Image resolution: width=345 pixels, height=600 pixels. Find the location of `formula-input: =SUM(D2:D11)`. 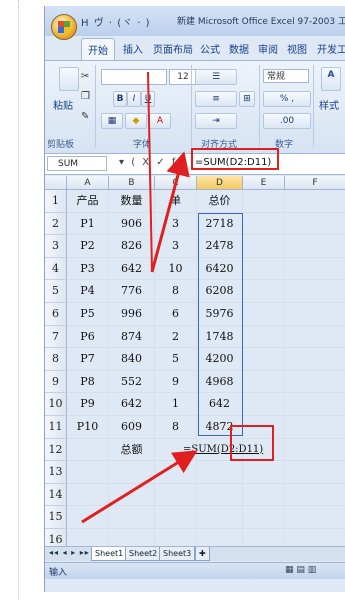

formula-input: =SUM(D2:D11) is located at coordinates (233, 162).